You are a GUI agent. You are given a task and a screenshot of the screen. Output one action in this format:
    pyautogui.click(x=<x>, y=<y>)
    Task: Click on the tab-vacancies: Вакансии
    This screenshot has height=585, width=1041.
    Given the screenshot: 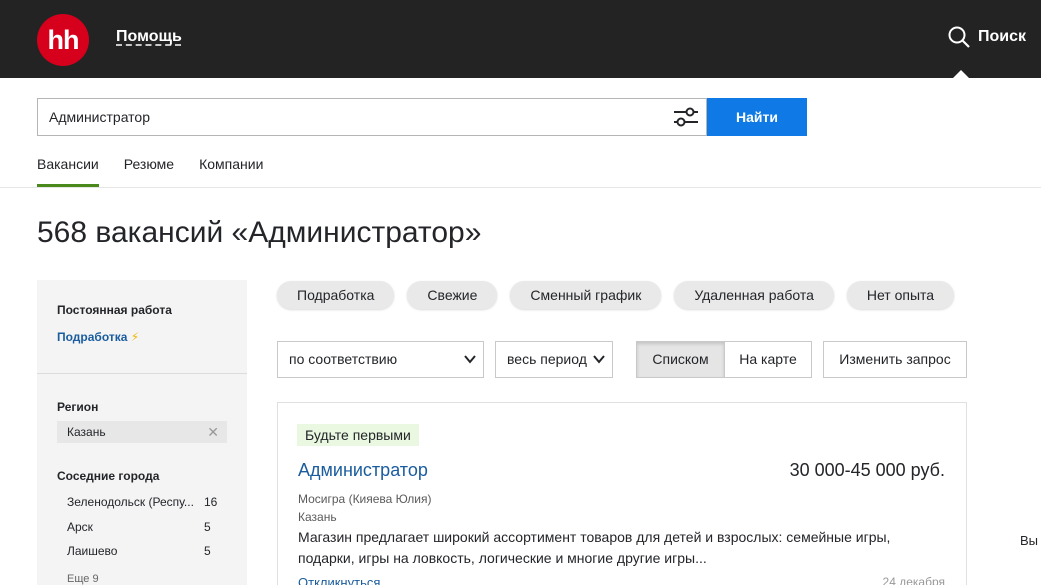 What is the action you would take?
    pyautogui.click(x=68, y=171)
    